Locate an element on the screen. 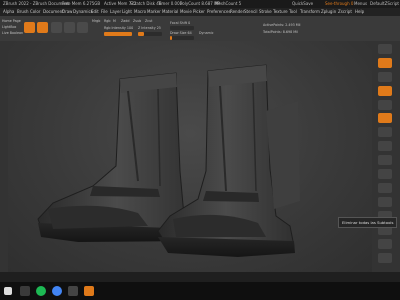 The image size is (400, 300). edit-button is located at coordinates (29, 27).